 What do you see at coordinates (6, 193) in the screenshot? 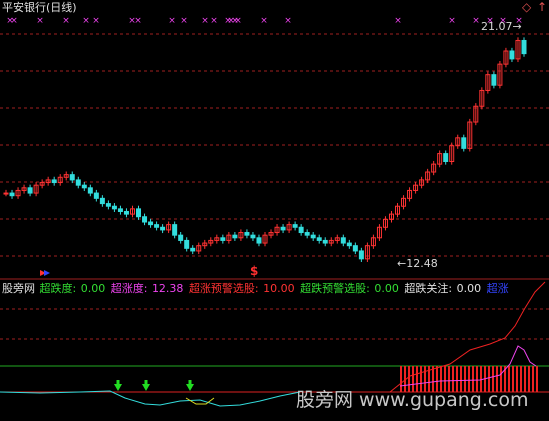
I see `candle-up` at bounding box center [6, 193].